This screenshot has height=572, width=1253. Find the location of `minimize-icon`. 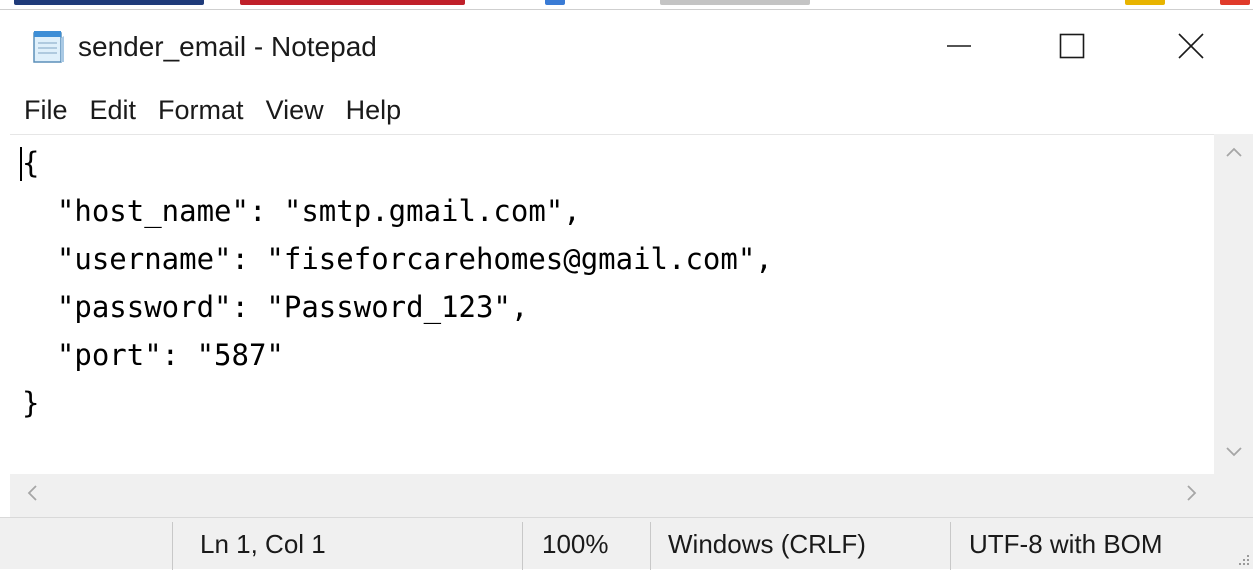

minimize-icon is located at coordinates (959, 48).